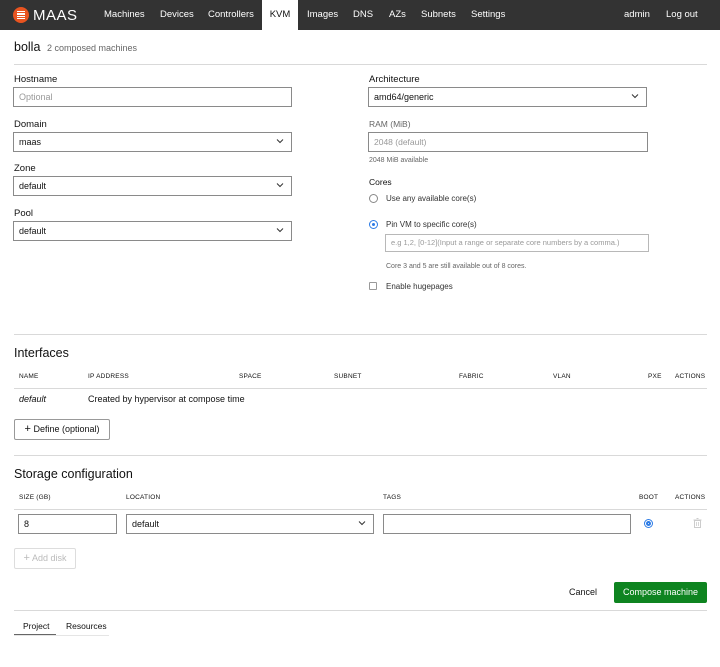 The image size is (720, 667). What do you see at coordinates (35, 497) in the screenshot?
I see `col-size: SIZE (GB)` at bounding box center [35, 497].